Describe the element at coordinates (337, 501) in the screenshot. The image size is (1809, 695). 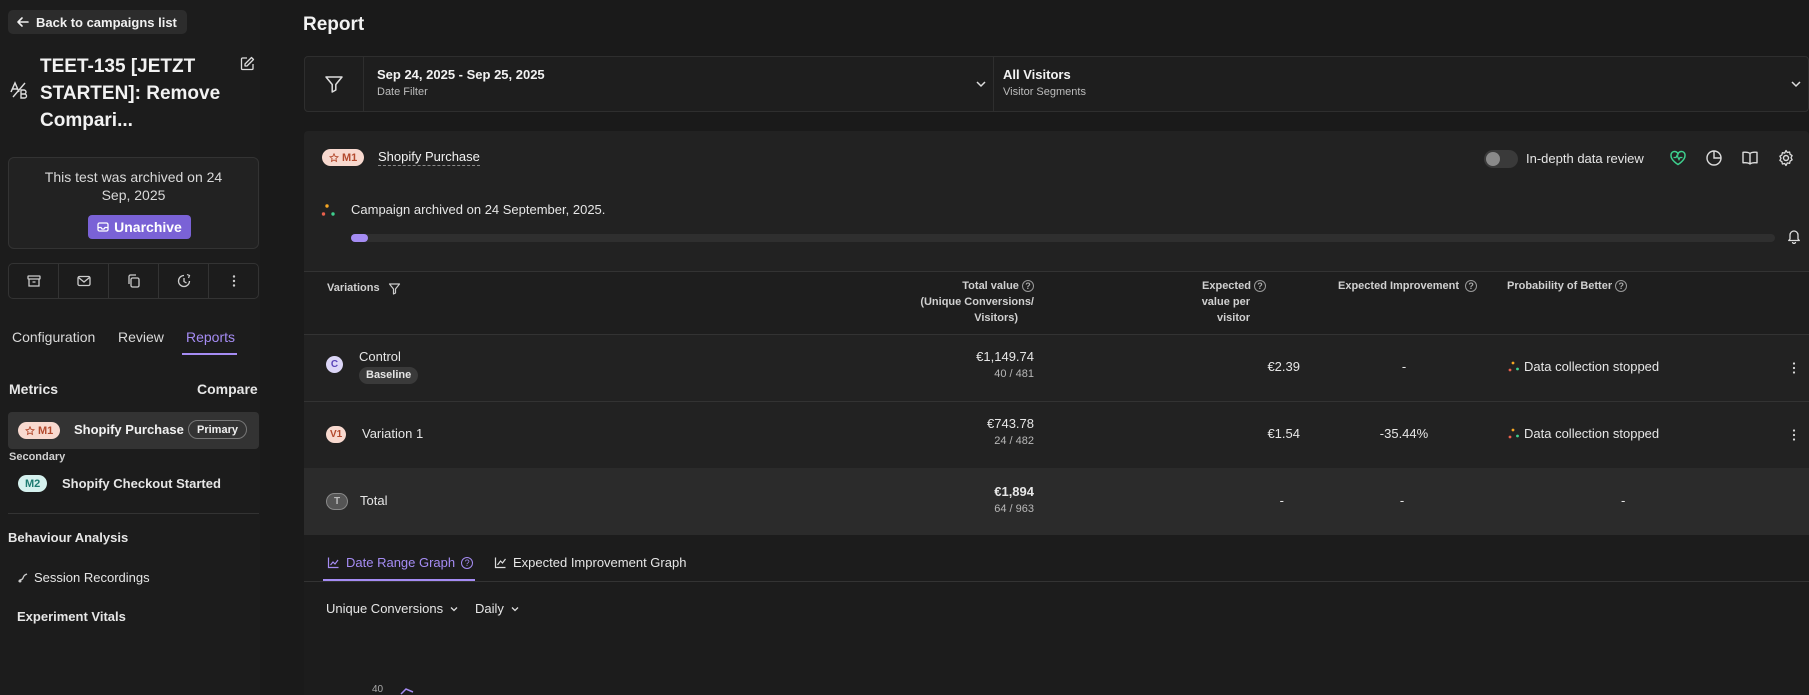
I see `variation-badge: T` at that location.